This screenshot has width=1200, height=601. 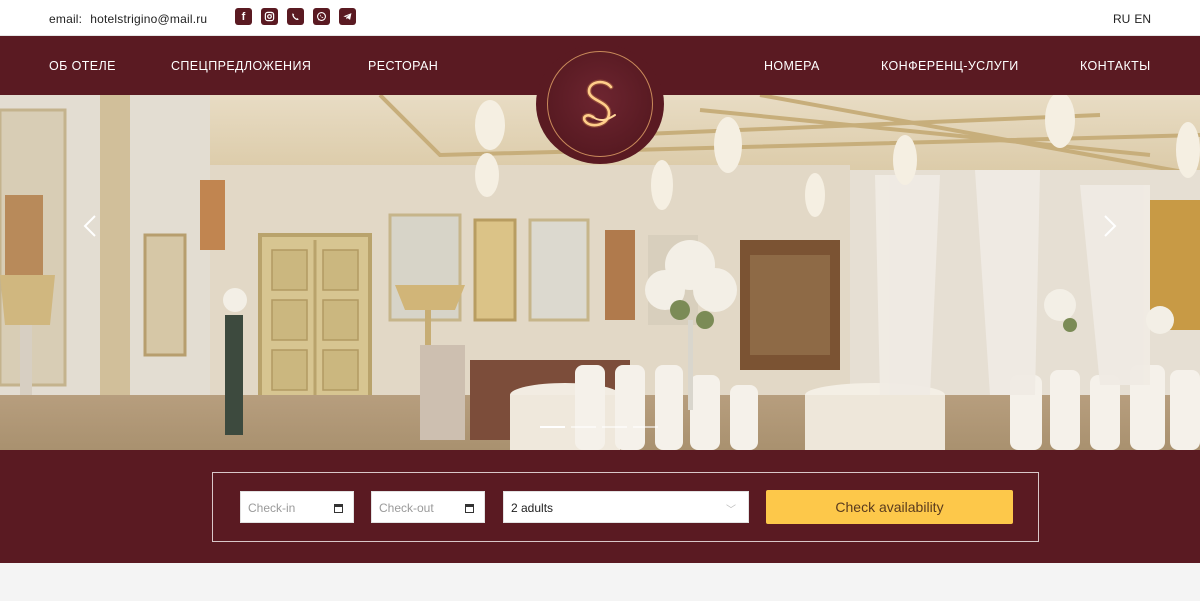 I want to click on email-contact: email: hotelstrigino@mail.ru, so click(x=128, y=19).